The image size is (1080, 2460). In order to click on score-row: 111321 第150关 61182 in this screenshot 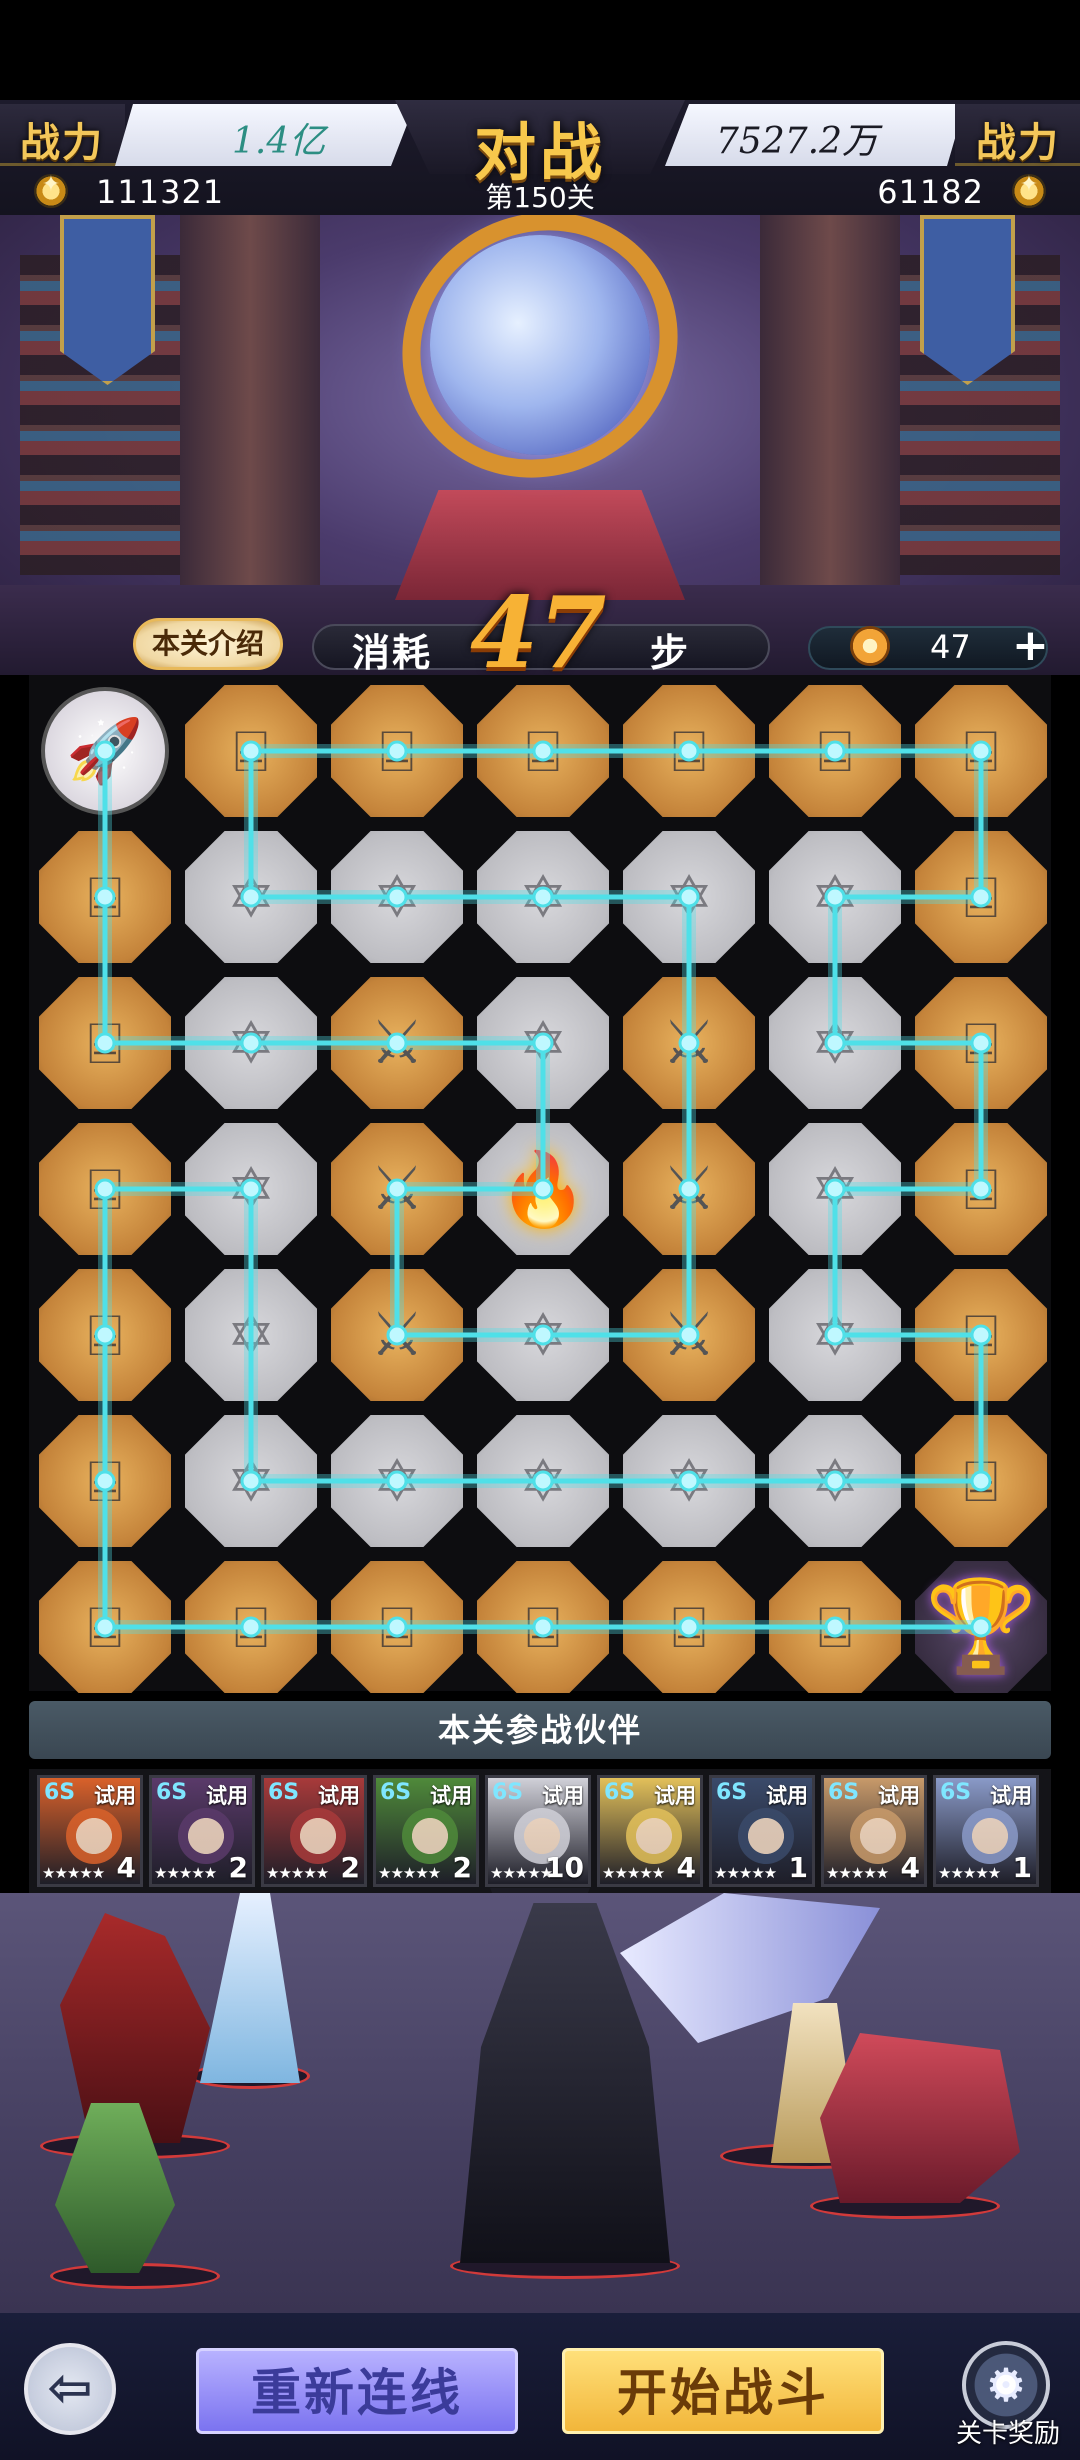, I will do `click(540, 192)`.